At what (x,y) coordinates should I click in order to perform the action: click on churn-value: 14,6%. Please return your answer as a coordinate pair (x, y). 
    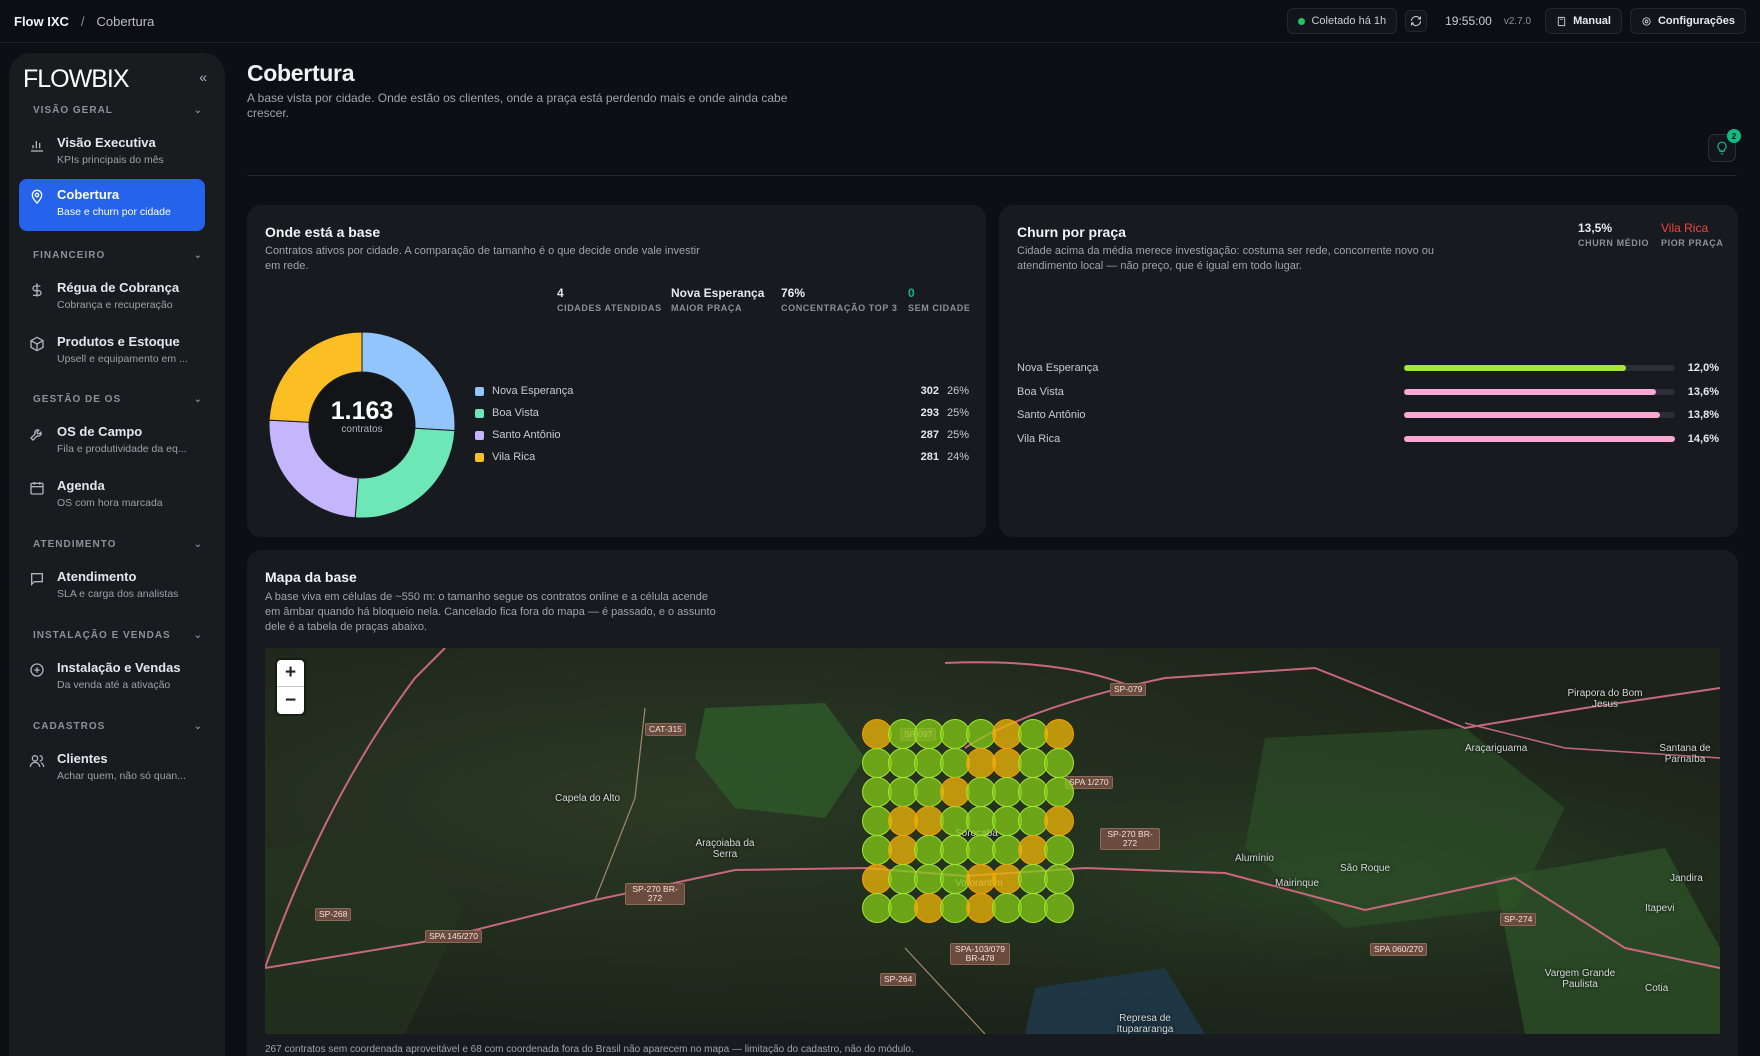
    Looking at the image, I should click on (1703, 439).